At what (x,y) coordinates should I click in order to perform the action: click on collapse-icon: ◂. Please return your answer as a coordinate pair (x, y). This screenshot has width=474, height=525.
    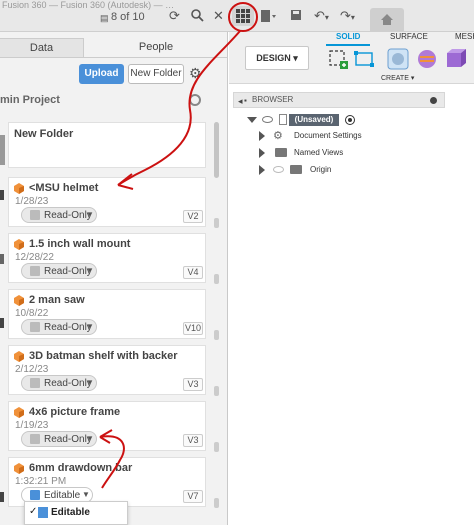
    Looking at the image, I should click on (240, 101).